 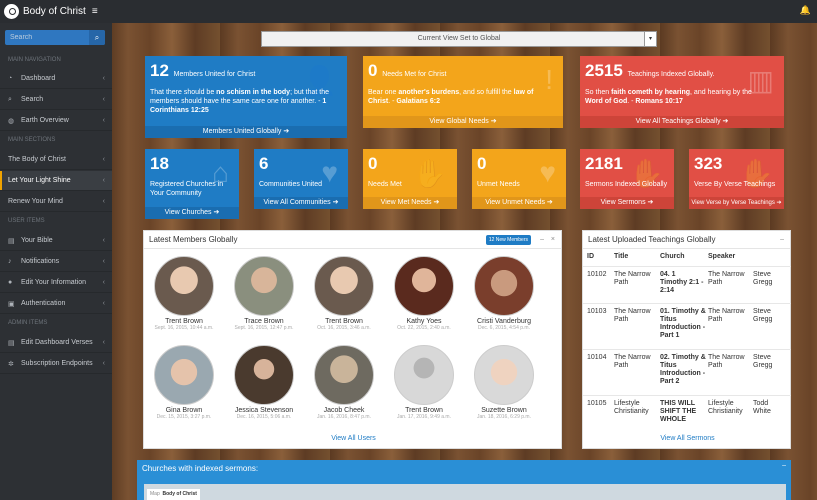 What do you see at coordinates (10, 78) in the screenshot?
I see `dashboard-icon: ◔` at bounding box center [10, 78].